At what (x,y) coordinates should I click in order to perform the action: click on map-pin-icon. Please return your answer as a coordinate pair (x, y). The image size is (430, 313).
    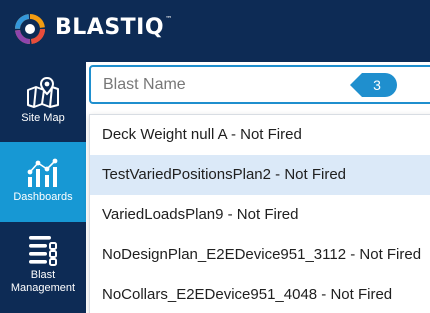
    Looking at the image, I should click on (43, 92).